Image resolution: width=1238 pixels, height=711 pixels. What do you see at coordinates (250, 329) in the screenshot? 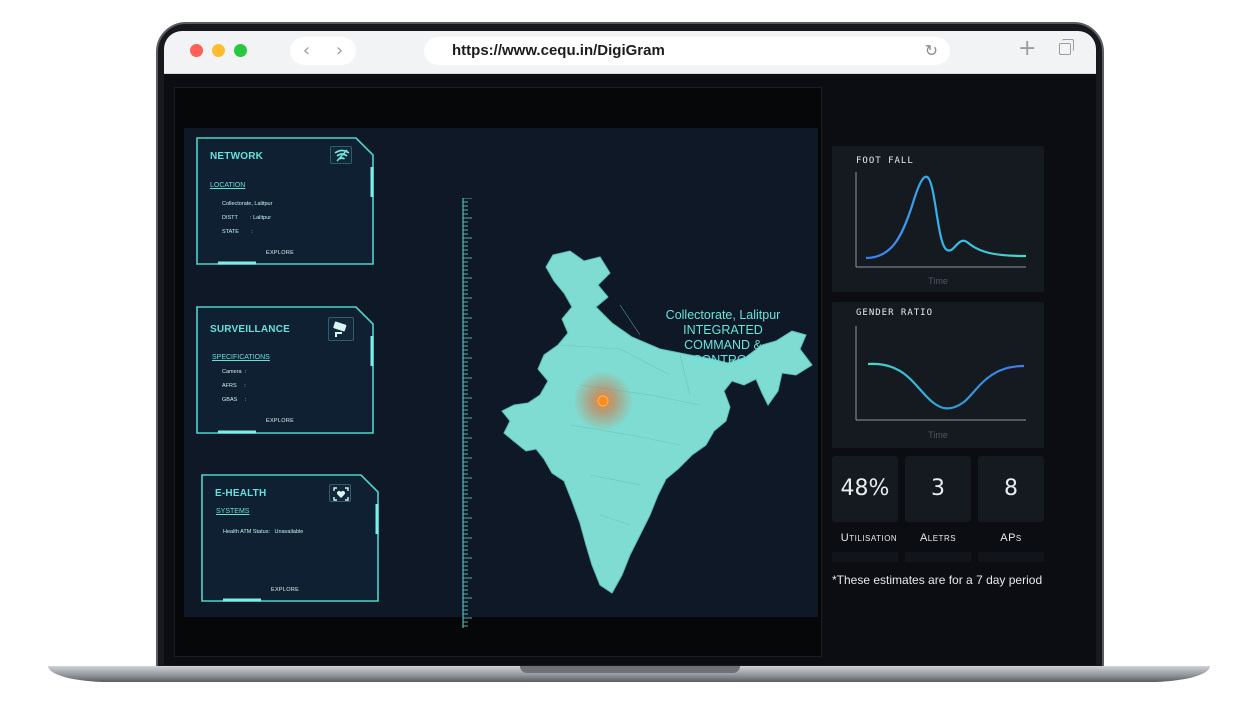
I see `card-title: SURVEILLANCE` at bounding box center [250, 329].